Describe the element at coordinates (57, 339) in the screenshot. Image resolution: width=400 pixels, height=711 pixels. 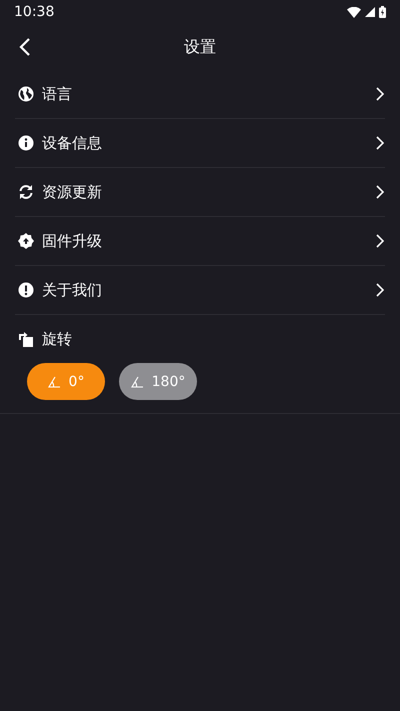
I see `rotation-label: 旋转` at that location.